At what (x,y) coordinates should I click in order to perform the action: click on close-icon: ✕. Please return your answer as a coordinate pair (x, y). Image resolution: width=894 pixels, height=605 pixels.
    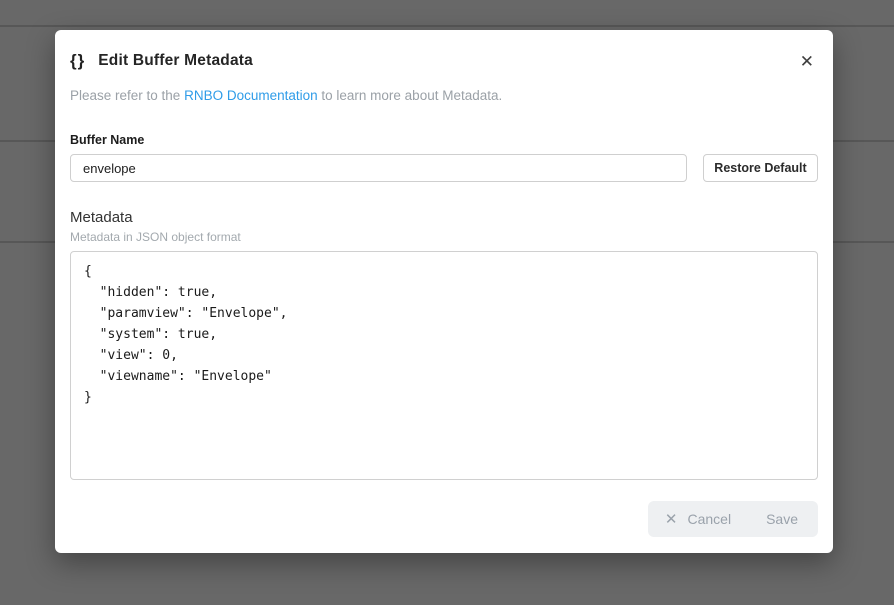
    Looking at the image, I should click on (807, 61).